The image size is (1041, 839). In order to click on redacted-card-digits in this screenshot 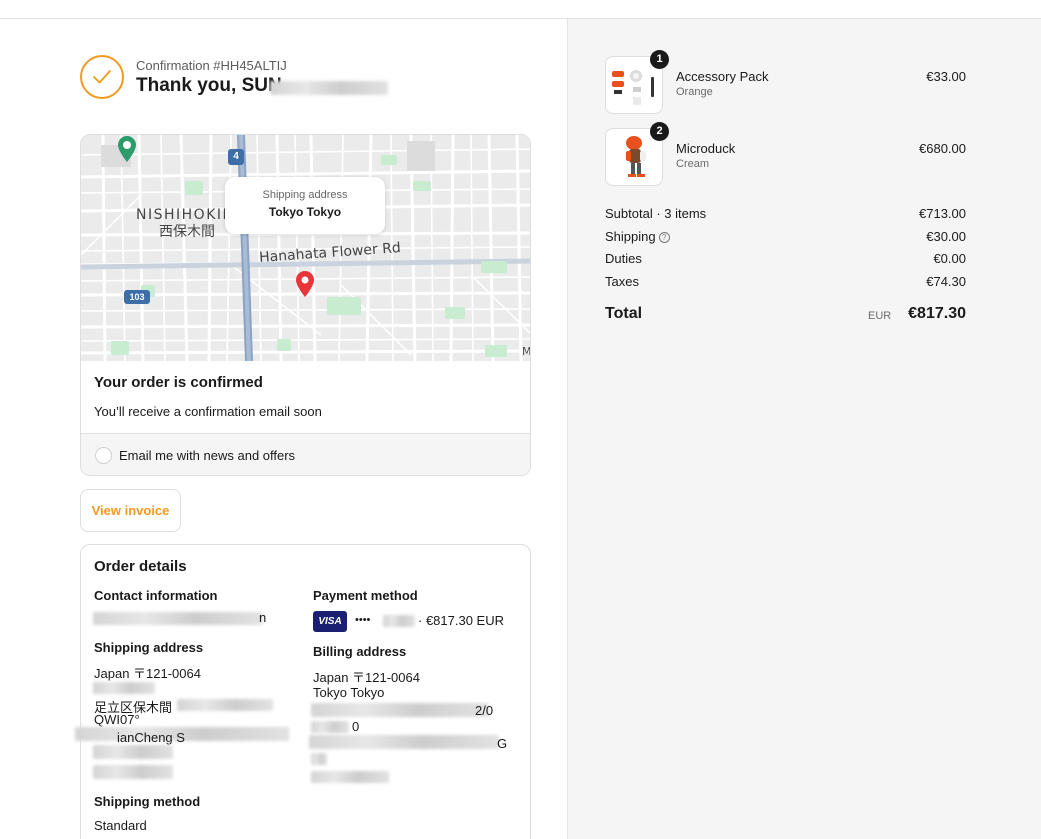, I will do `click(399, 621)`.